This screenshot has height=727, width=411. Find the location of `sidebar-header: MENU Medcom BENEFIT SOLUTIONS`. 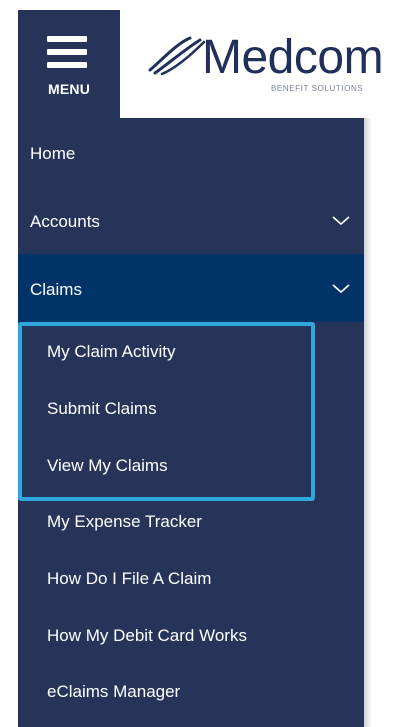

sidebar-header: MENU Medcom BENEFIT SOLUTIONS is located at coordinates (204, 64).